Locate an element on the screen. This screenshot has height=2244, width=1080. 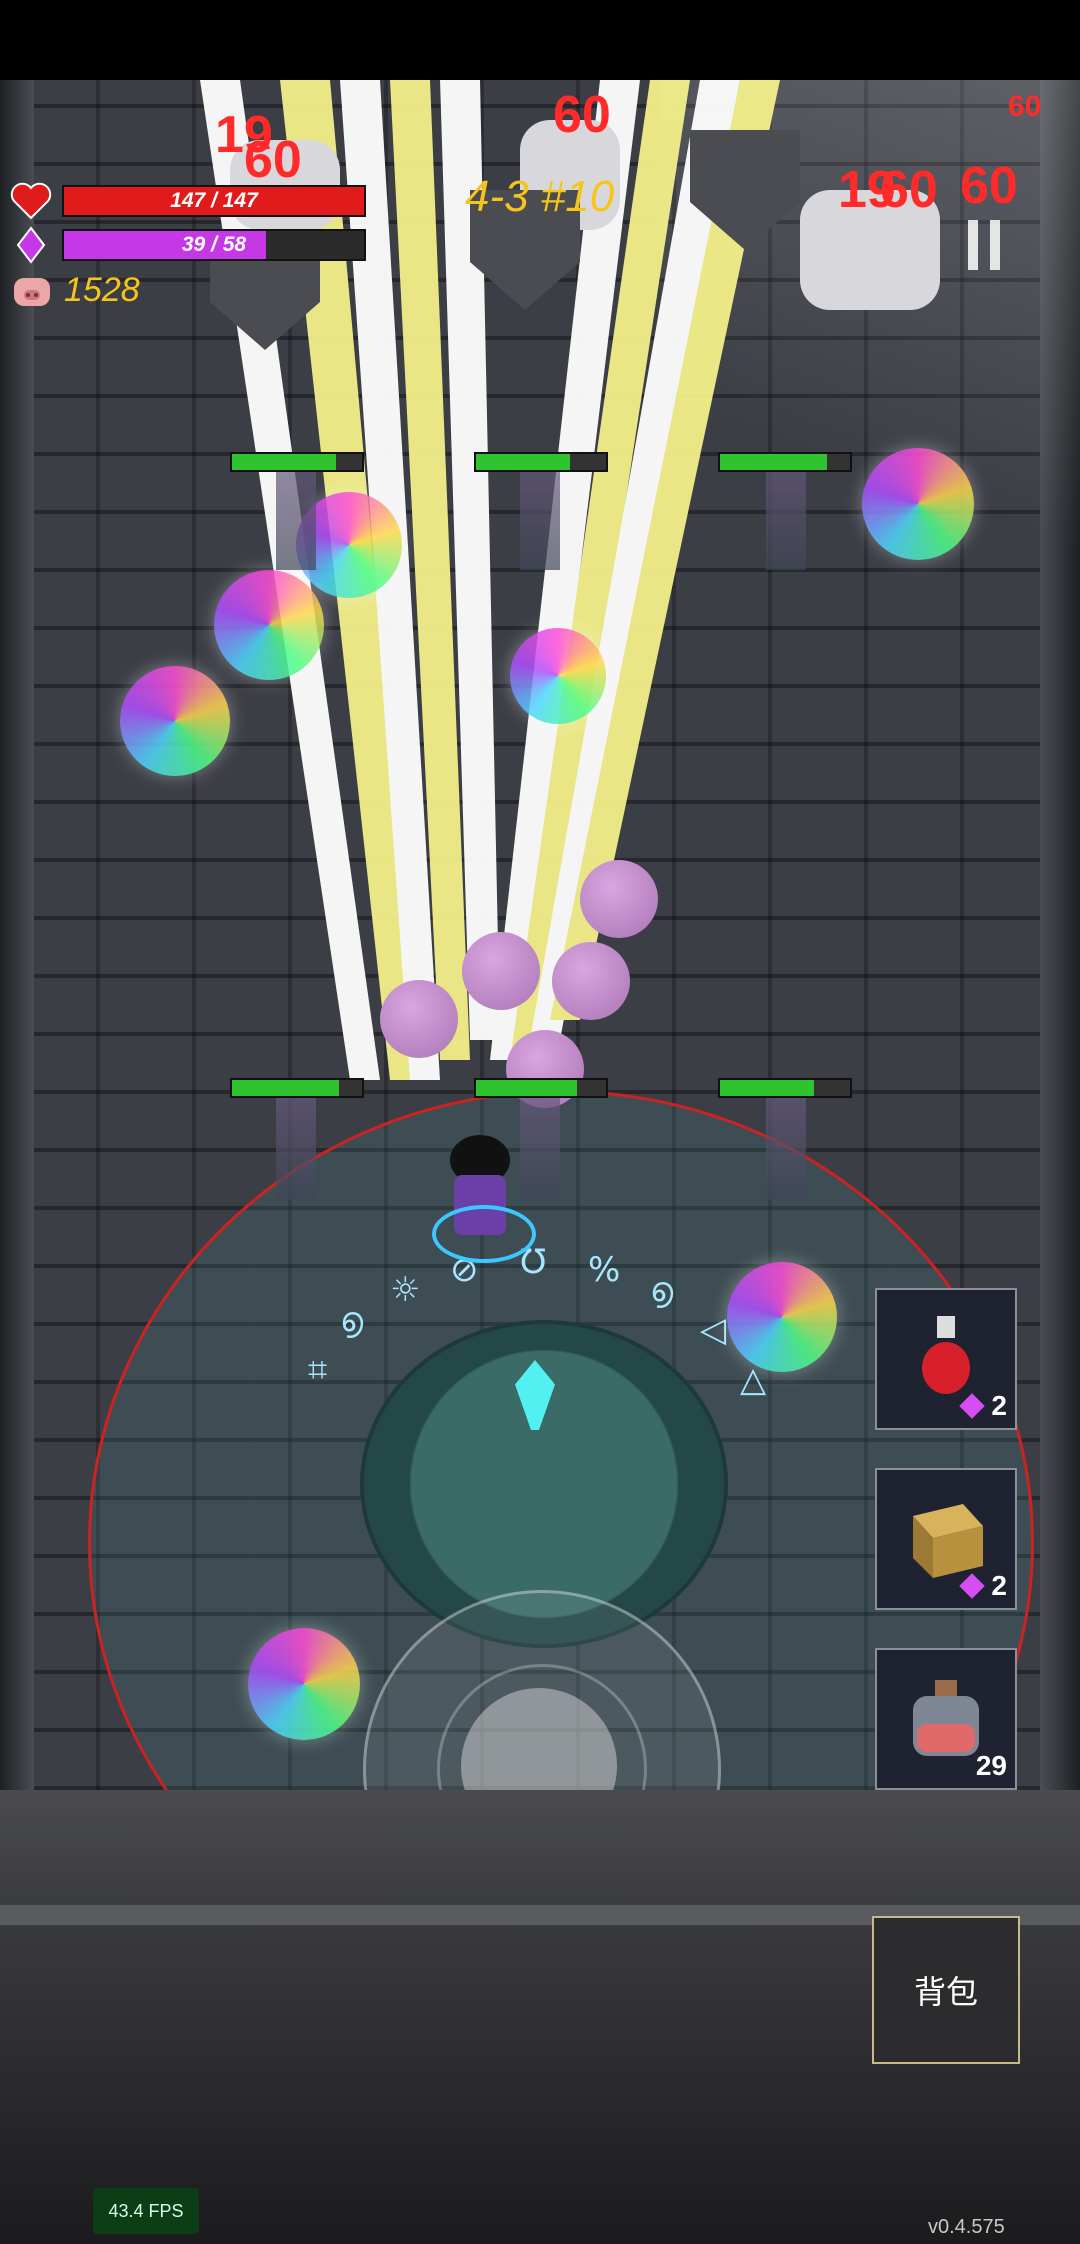
bag-button: 背包 is located at coordinates (946, 1990).